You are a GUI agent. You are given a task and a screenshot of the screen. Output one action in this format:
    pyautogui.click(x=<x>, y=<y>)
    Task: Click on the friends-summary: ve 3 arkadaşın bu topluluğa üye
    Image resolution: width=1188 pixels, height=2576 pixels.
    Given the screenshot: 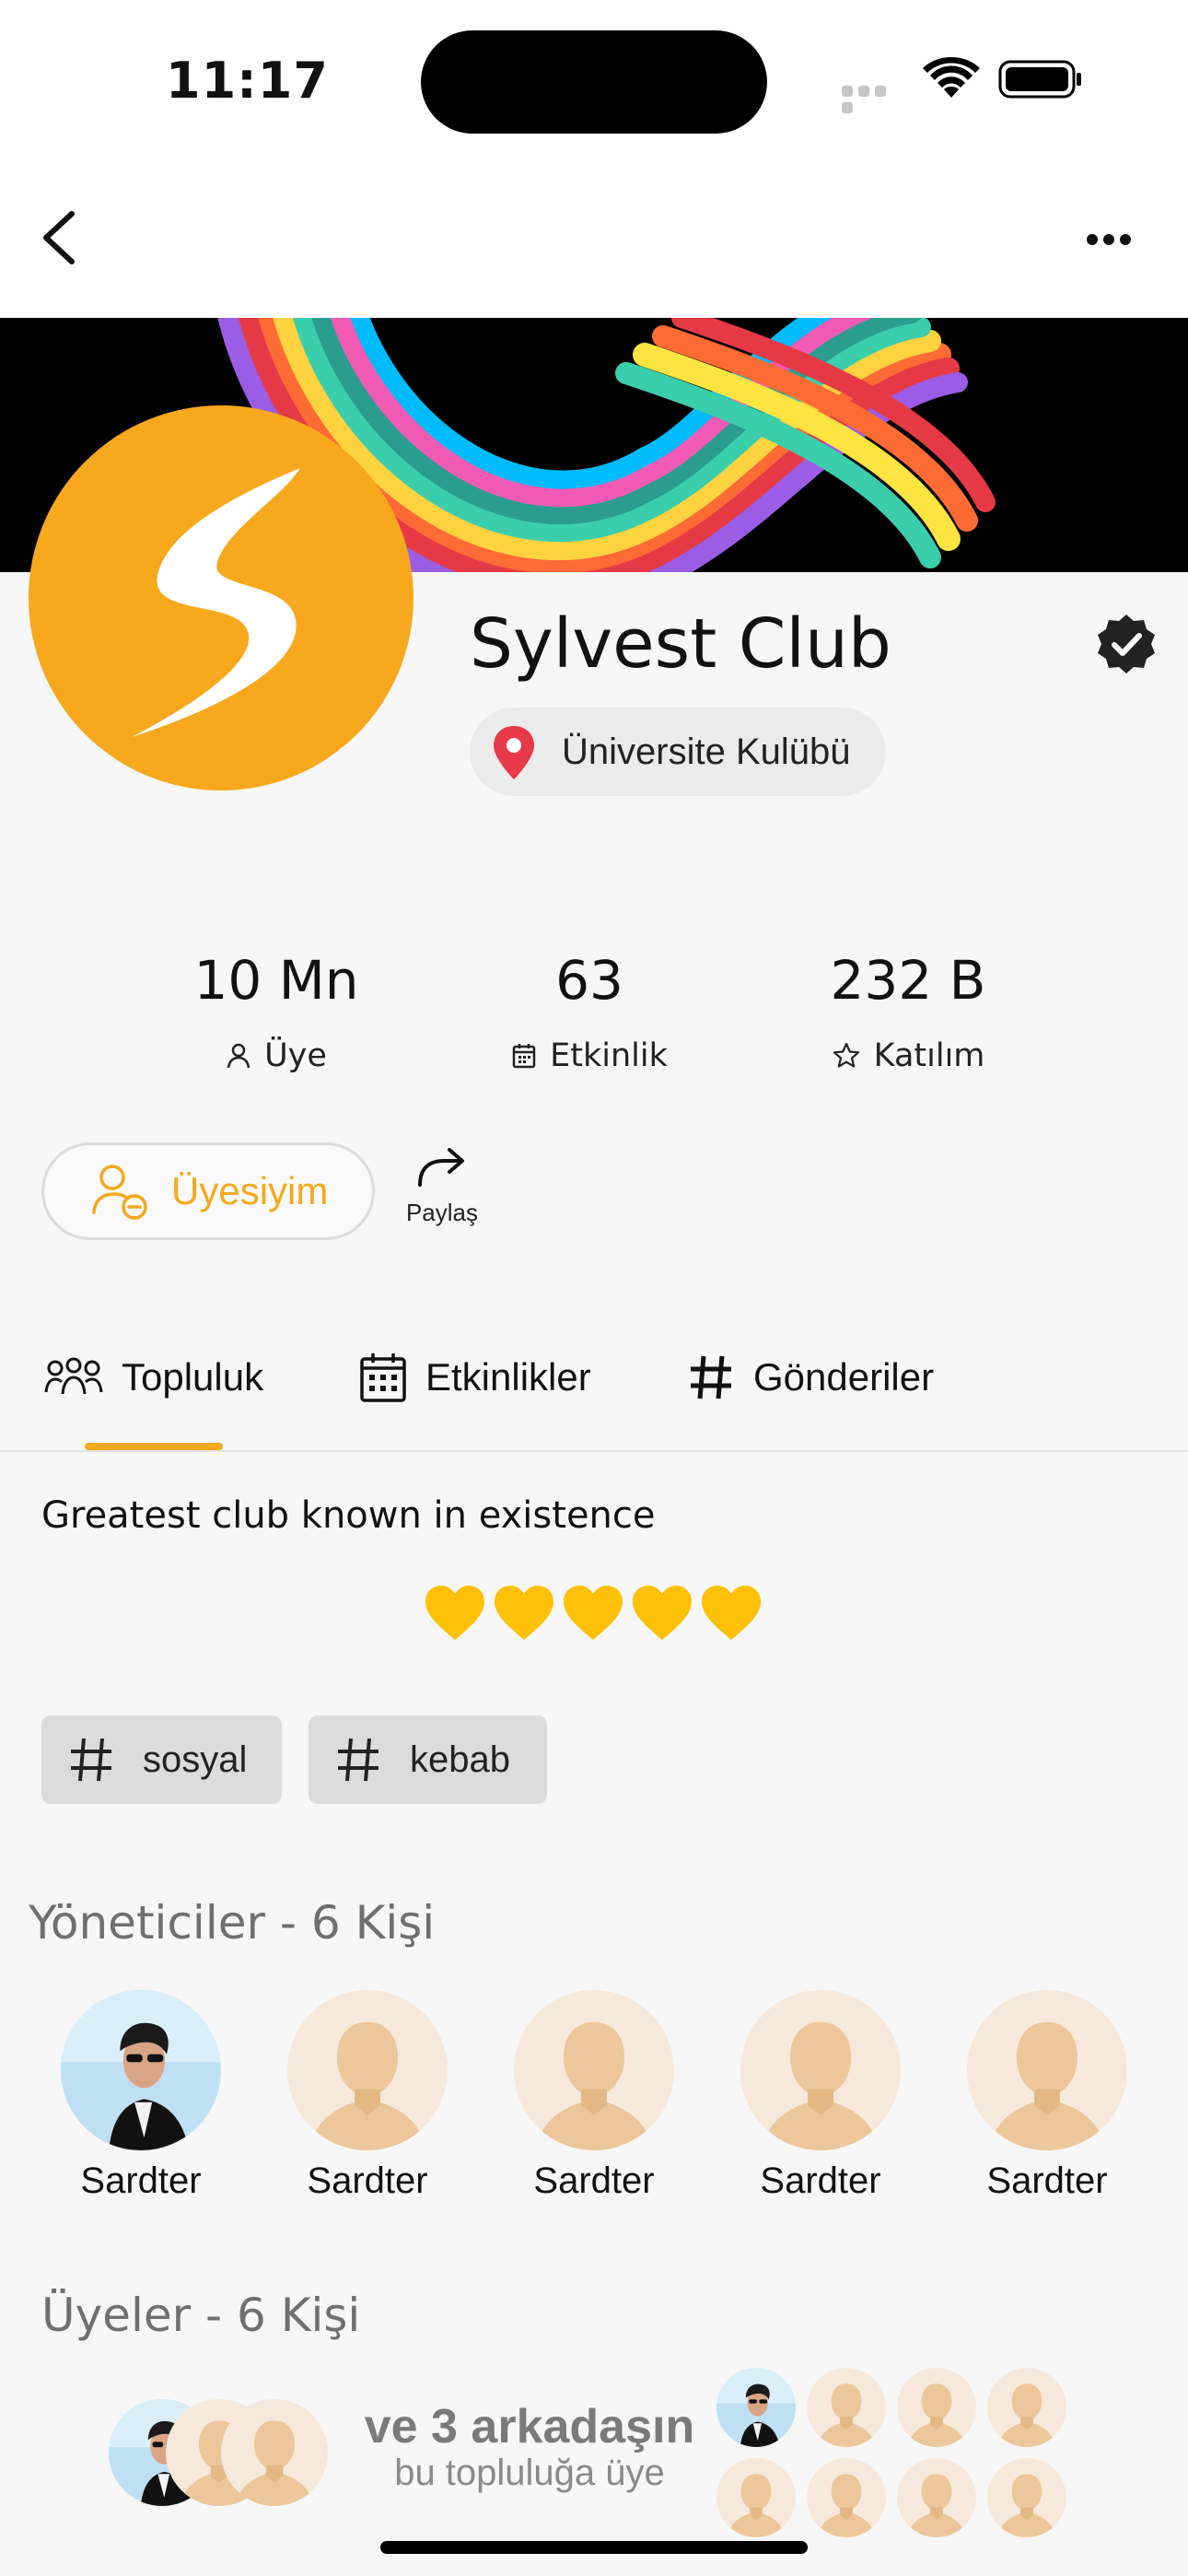 What is the action you would take?
    pyautogui.click(x=530, y=2447)
    